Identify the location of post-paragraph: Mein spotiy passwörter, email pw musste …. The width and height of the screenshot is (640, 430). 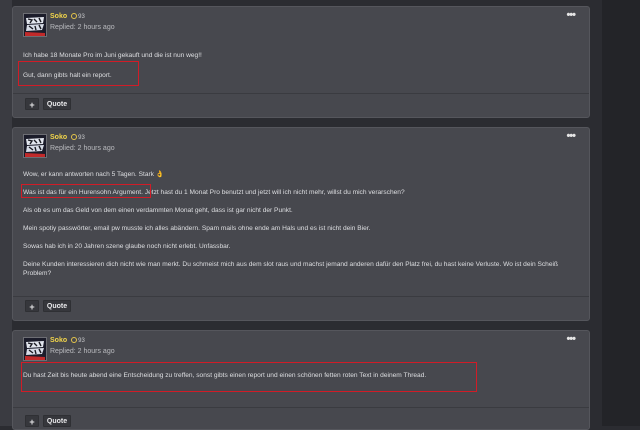
(197, 228).